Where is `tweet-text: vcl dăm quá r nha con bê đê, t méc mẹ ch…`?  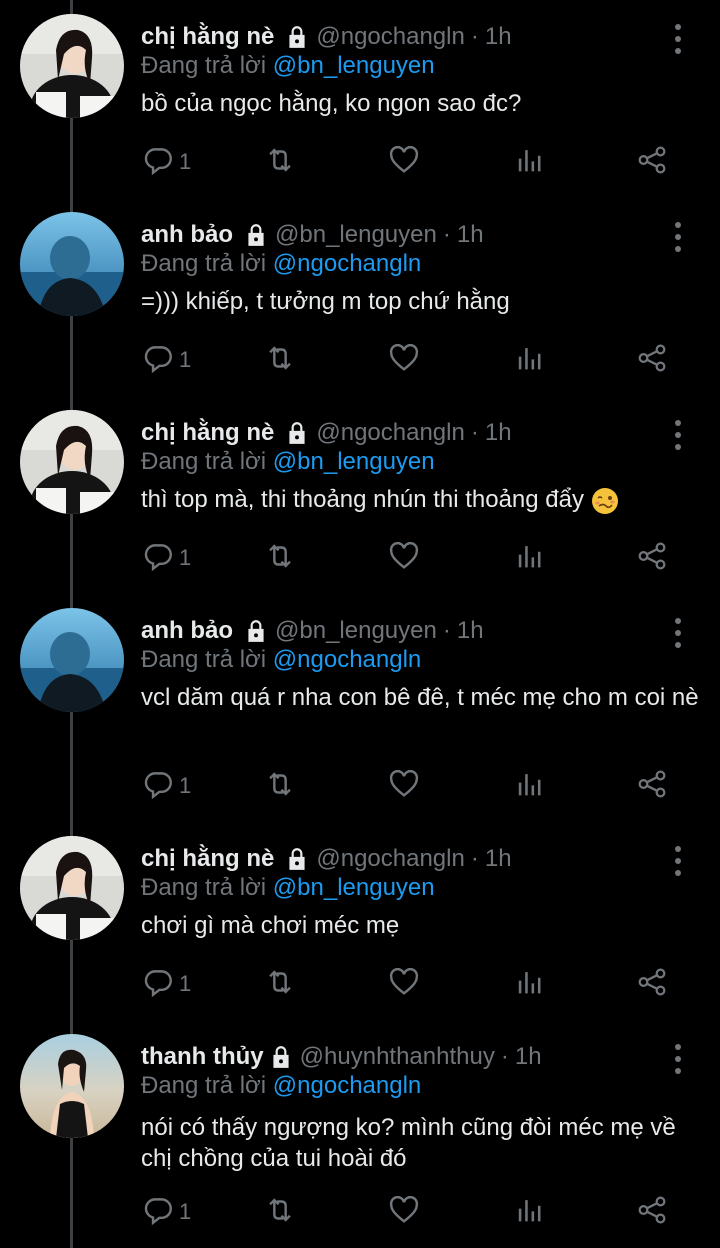 tweet-text: vcl dăm quá r nha con bê đê, t méc mẹ ch… is located at coordinates (420, 697).